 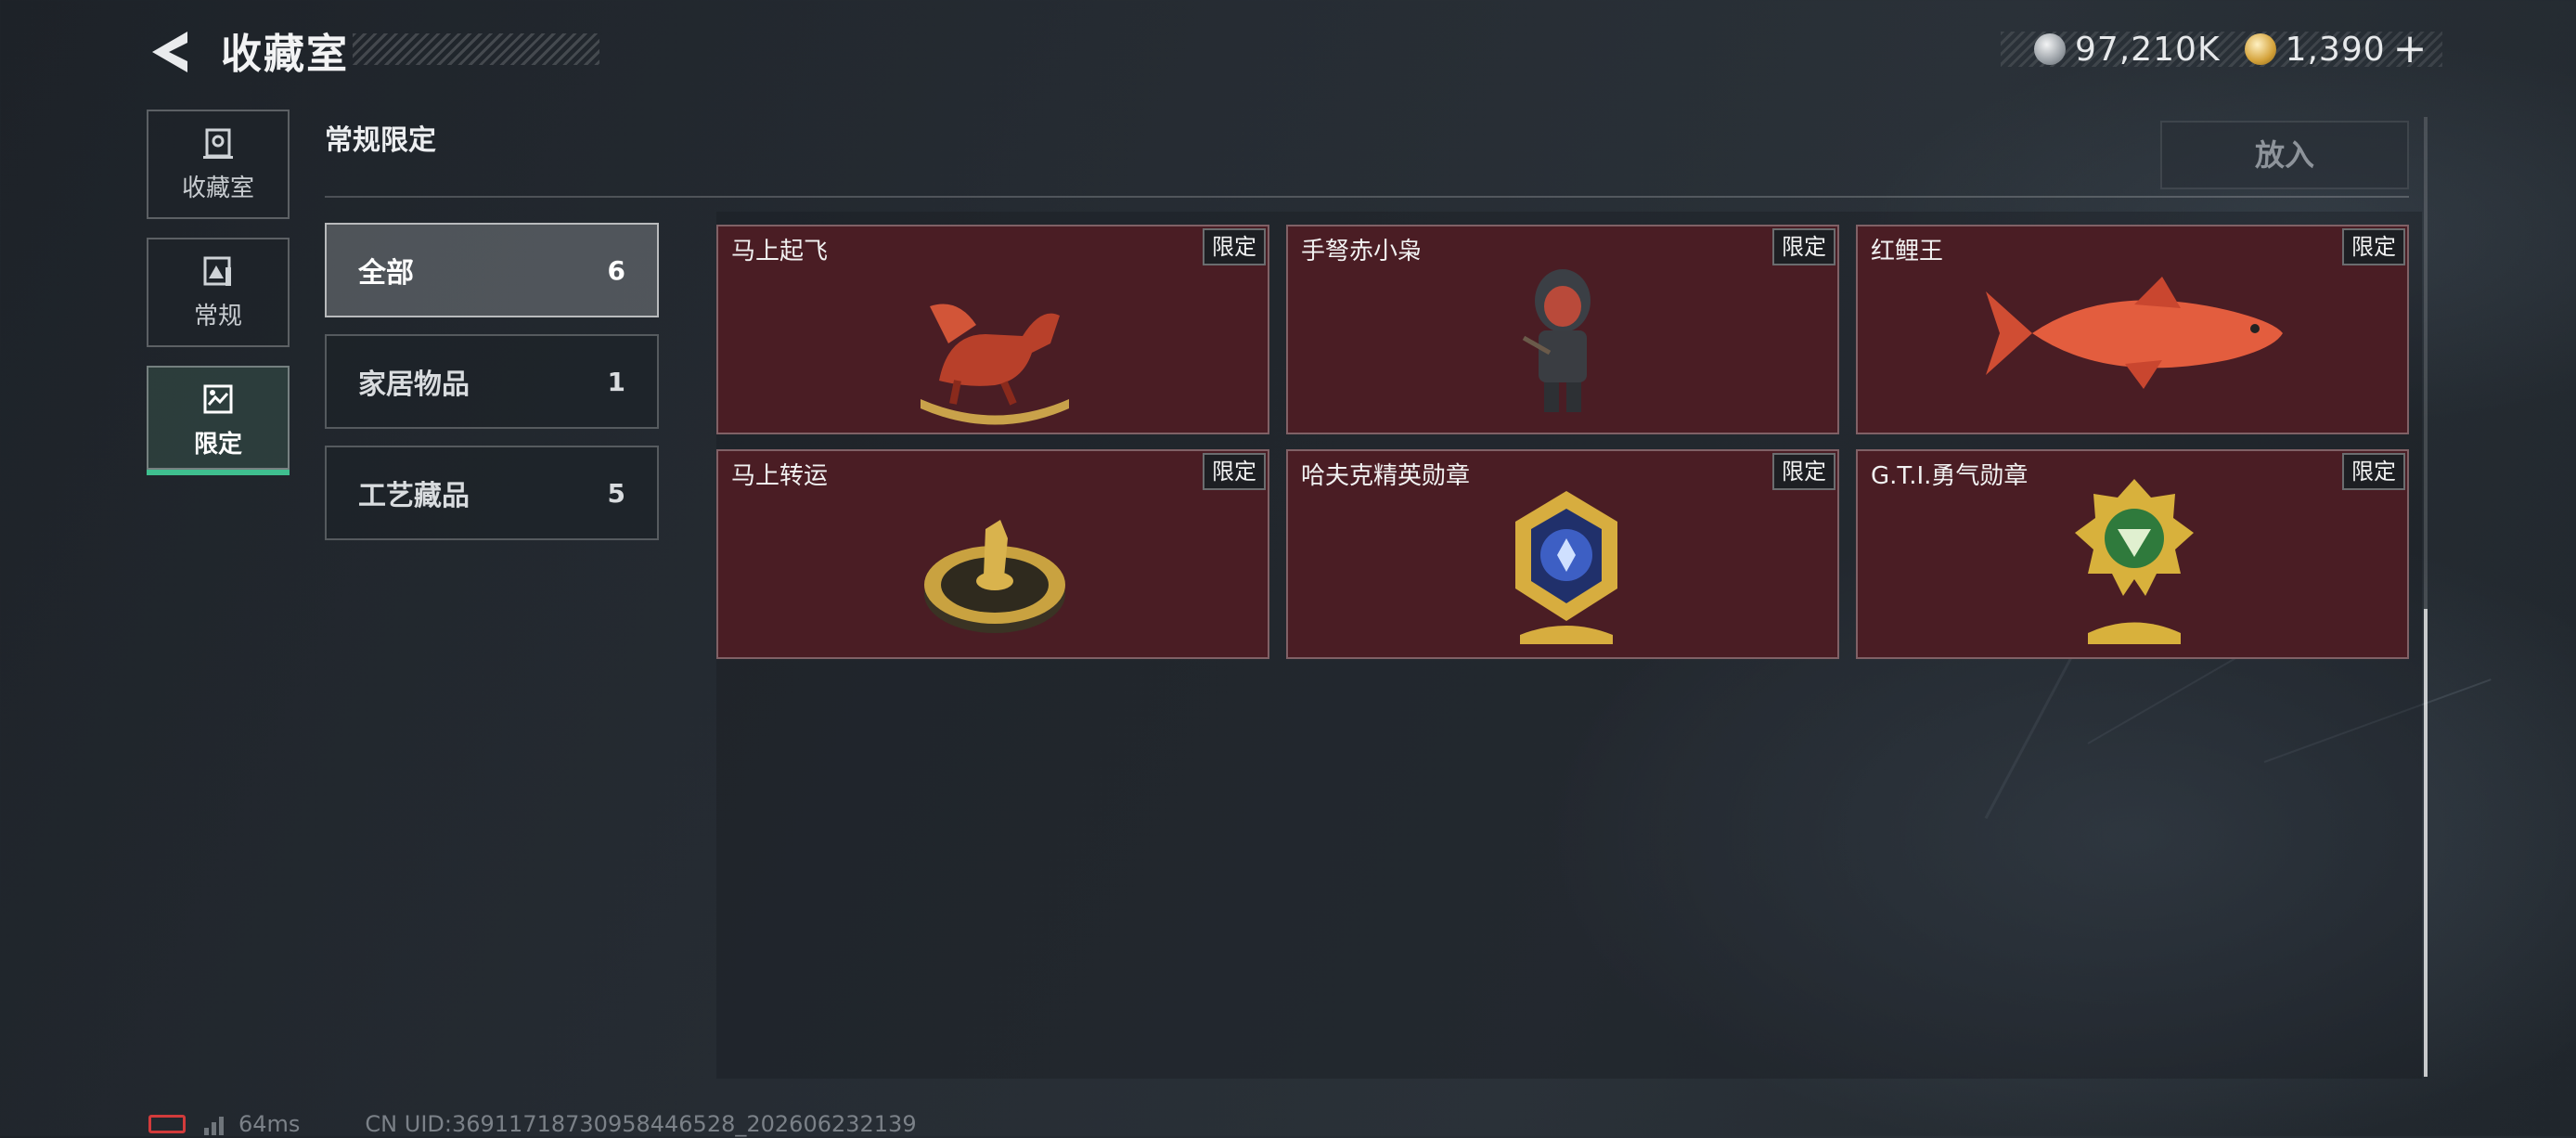 I want to click on silver-currency-value: 97,210K, so click(x=2148, y=50).